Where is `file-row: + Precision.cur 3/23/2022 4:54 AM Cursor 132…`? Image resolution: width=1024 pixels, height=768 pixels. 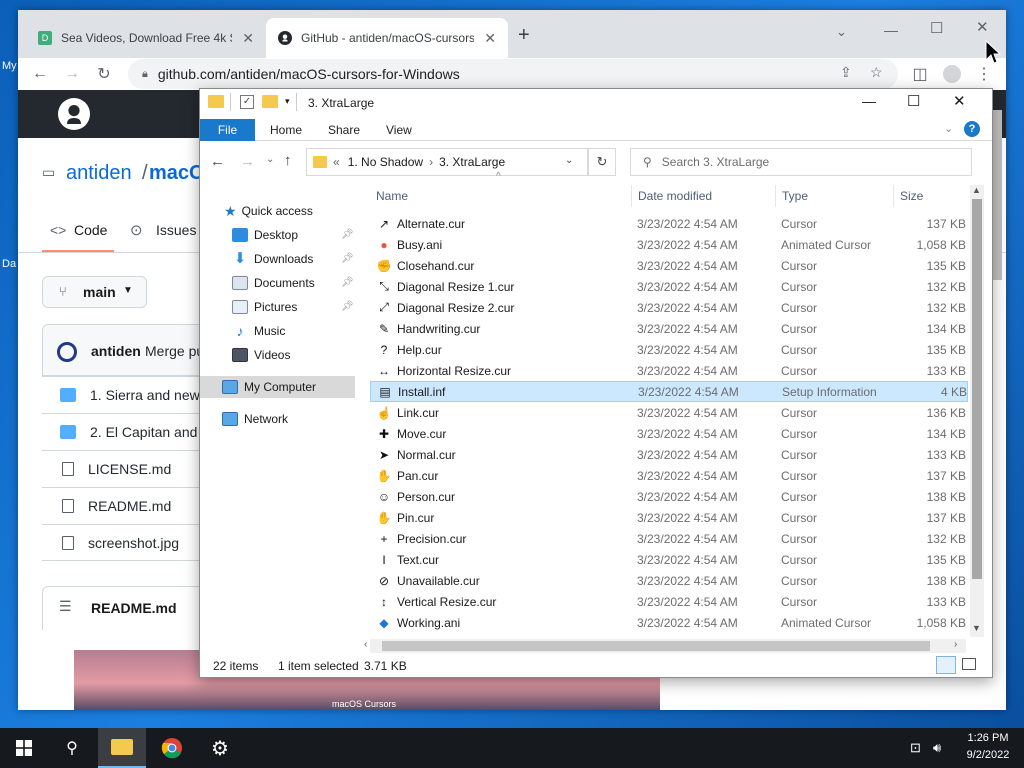
file-row: + Precision.cur 3/23/2022 4:54 AM Cursor 132… is located at coordinates (669, 538).